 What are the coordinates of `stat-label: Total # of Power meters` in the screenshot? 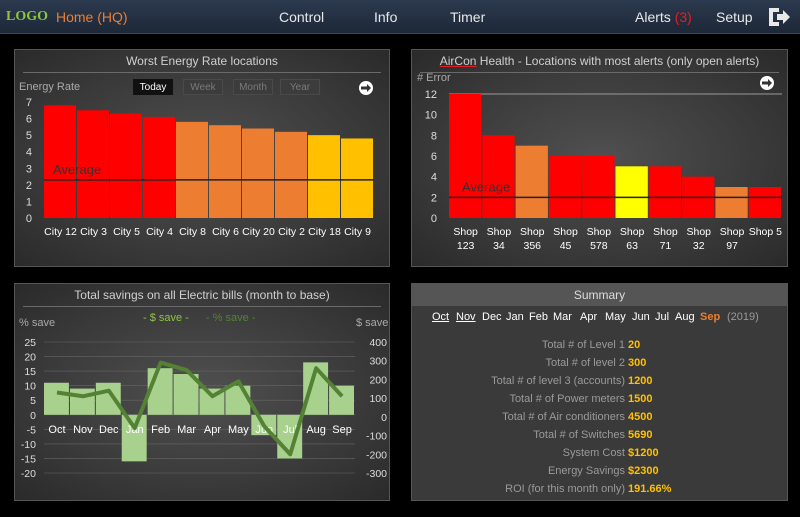 It's located at (567, 399).